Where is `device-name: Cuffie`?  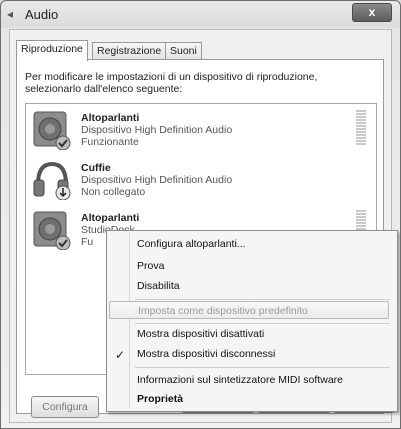 device-name: Cuffie is located at coordinates (96, 168).